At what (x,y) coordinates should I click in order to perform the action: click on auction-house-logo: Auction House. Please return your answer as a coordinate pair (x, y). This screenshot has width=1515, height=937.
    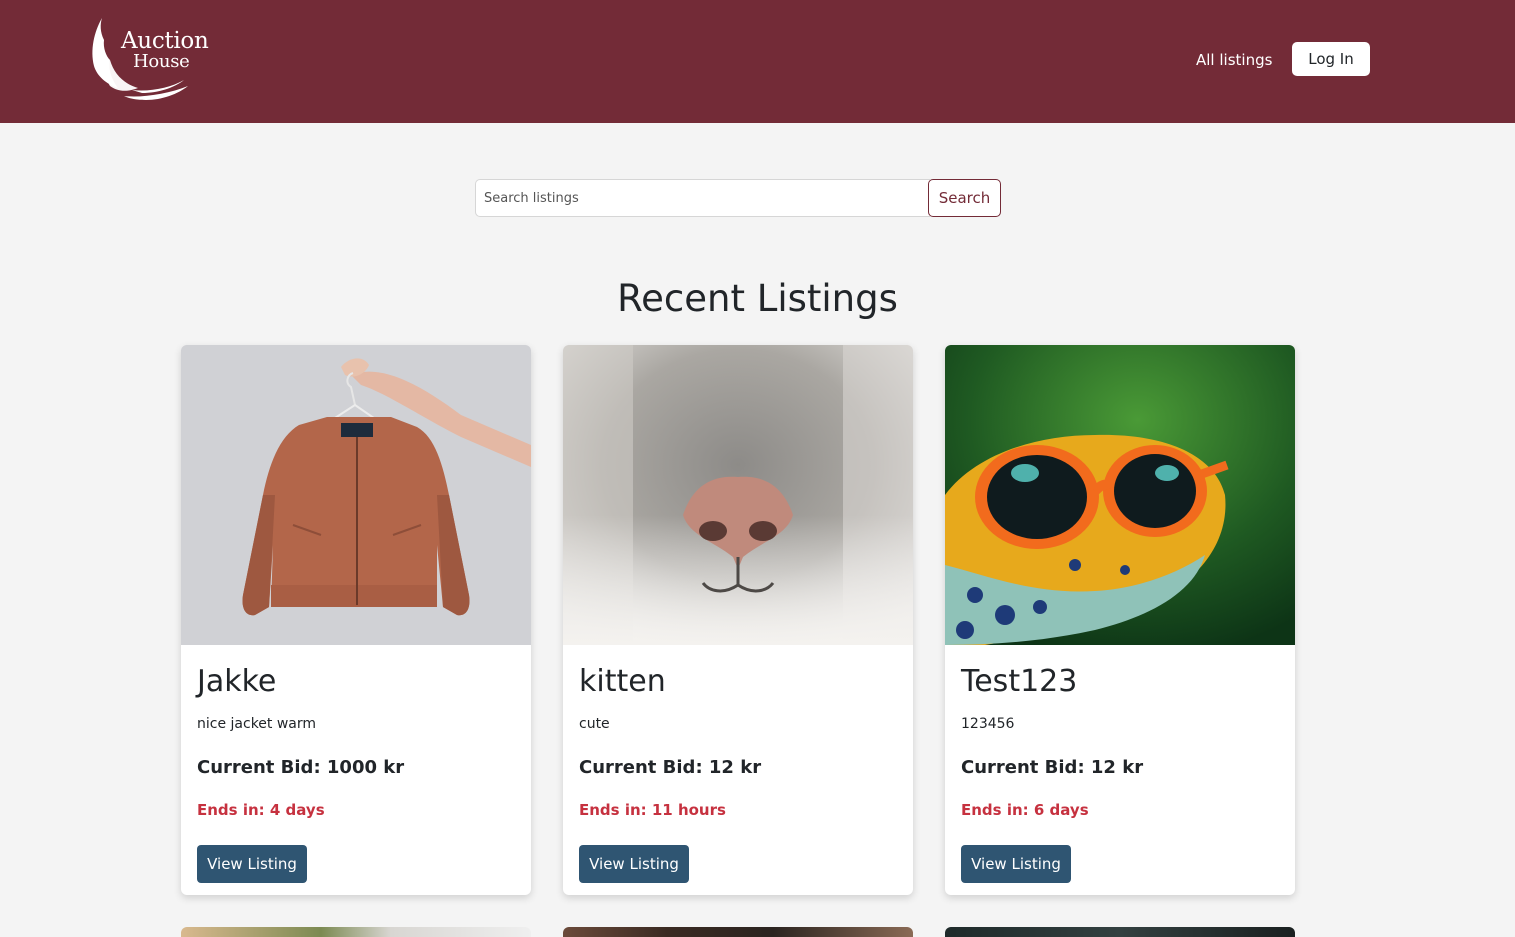
    Looking at the image, I should click on (148, 59).